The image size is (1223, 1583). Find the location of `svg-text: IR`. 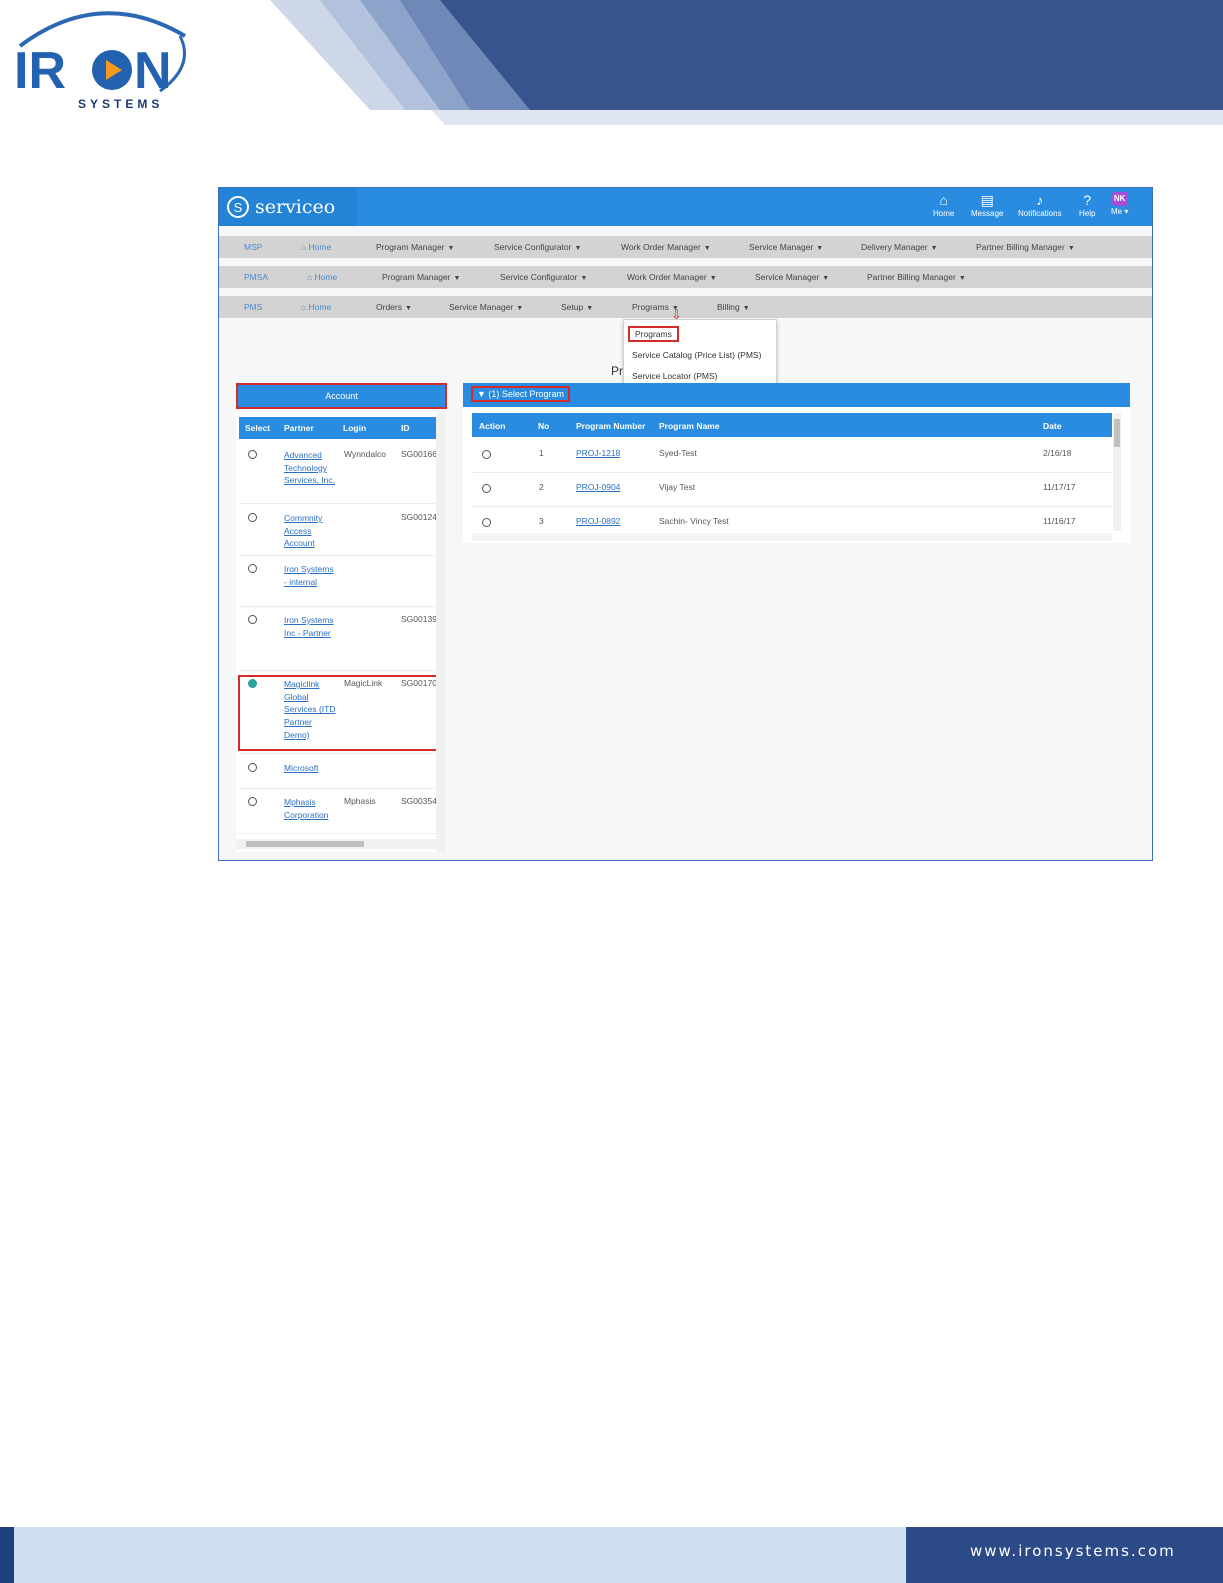

svg-text: IR is located at coordinates (40, 71).